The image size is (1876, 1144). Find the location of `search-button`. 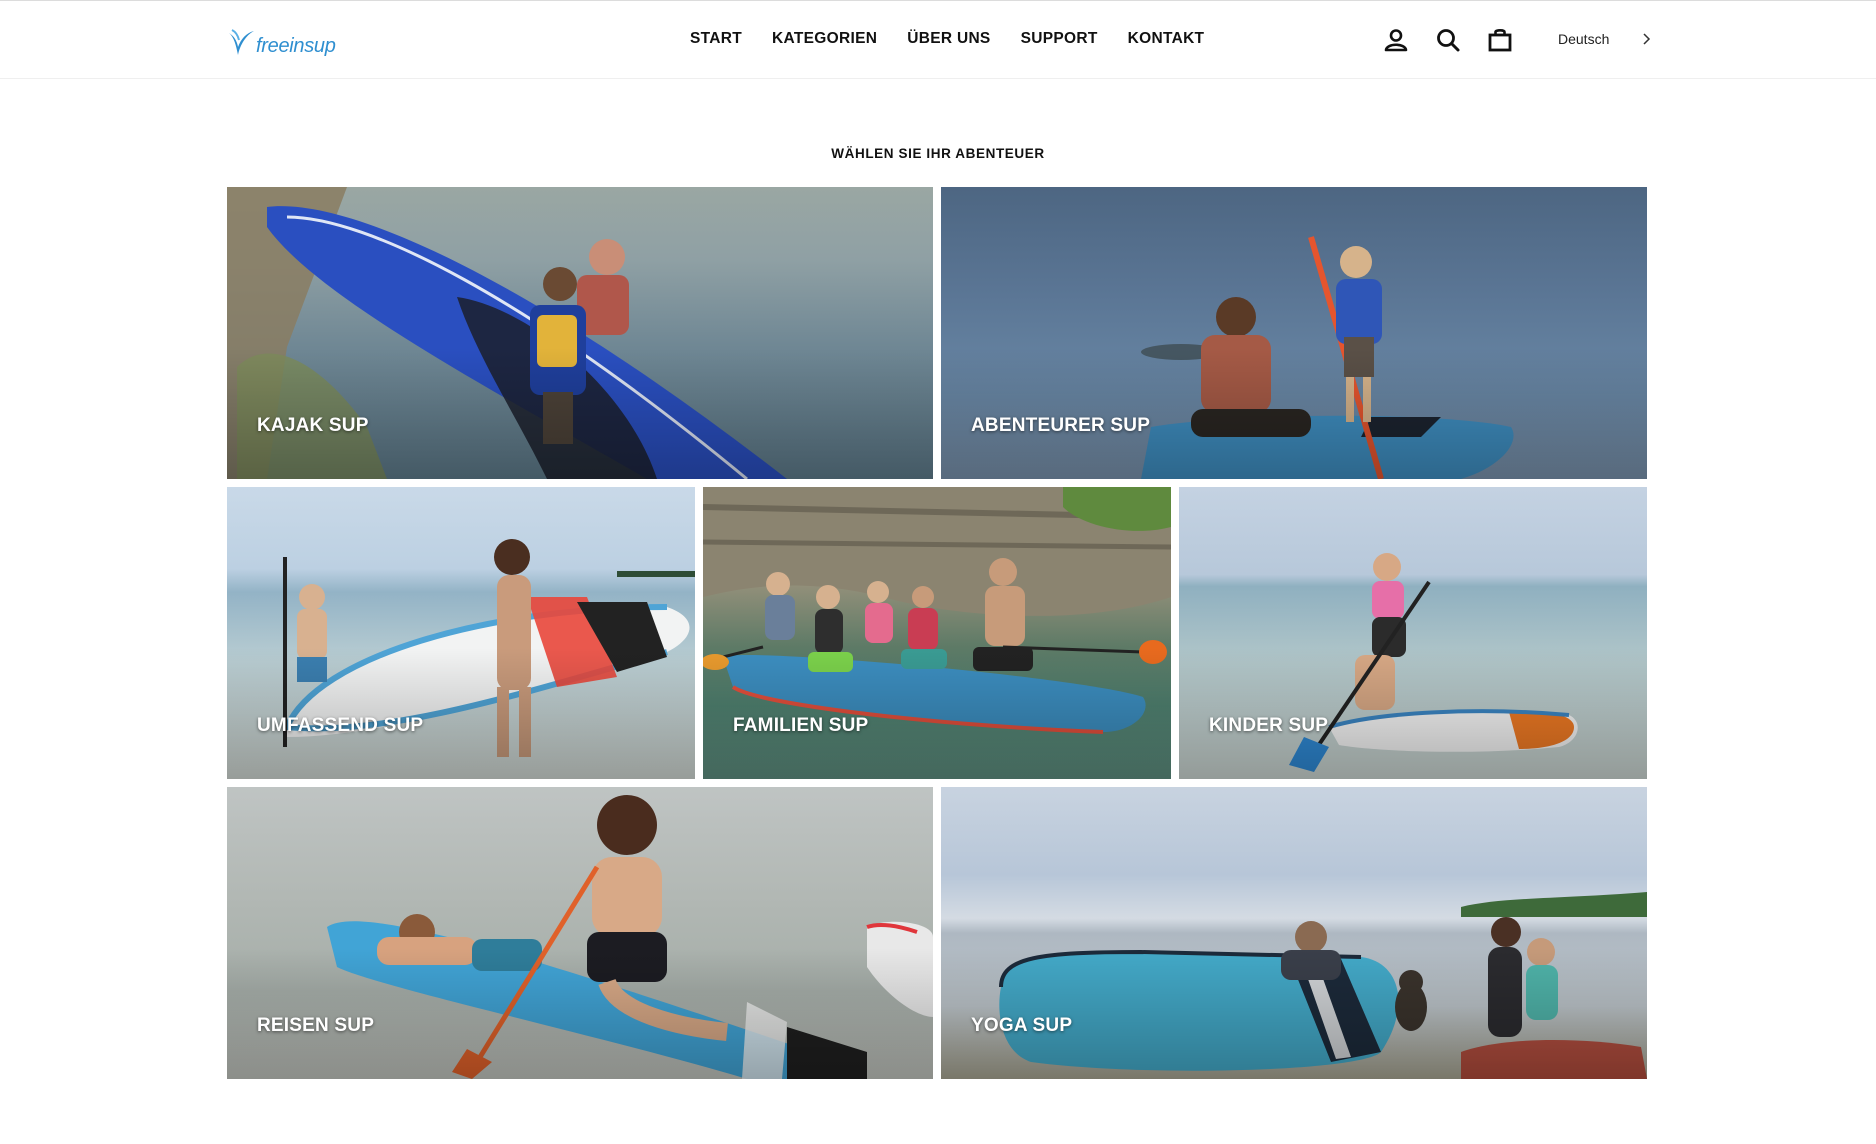

search-button is located at coordinates (1448, 40).